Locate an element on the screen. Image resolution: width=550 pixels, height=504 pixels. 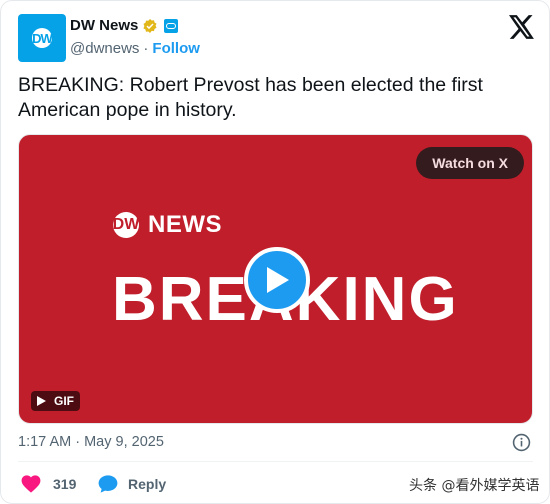
verified-badge-icon is located at coordinates (150, 25).